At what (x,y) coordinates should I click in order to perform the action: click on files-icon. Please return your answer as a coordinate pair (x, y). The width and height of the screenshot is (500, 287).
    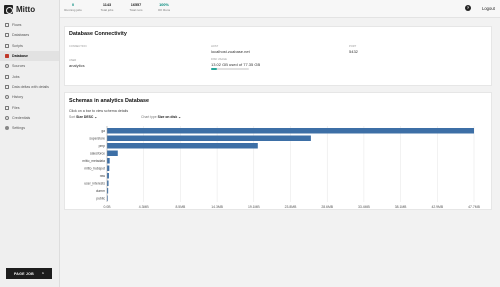
    Looking at the image, I should click on (7, 107).